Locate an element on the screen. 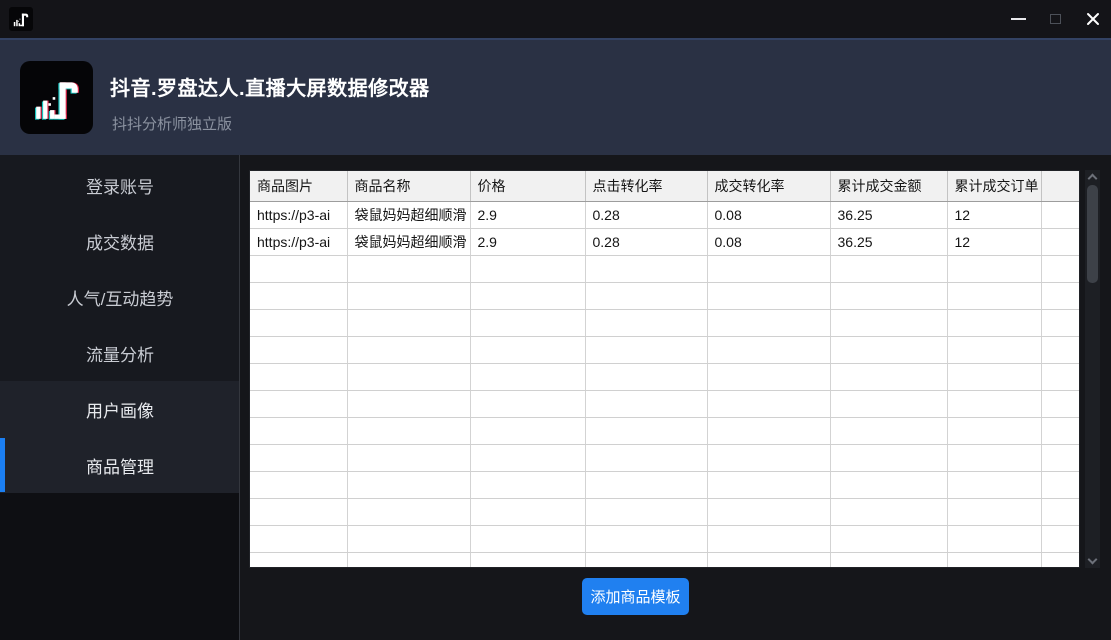 This screenshot has height=640, width=1111. maximize-button is located at coordinates (1055, 19).